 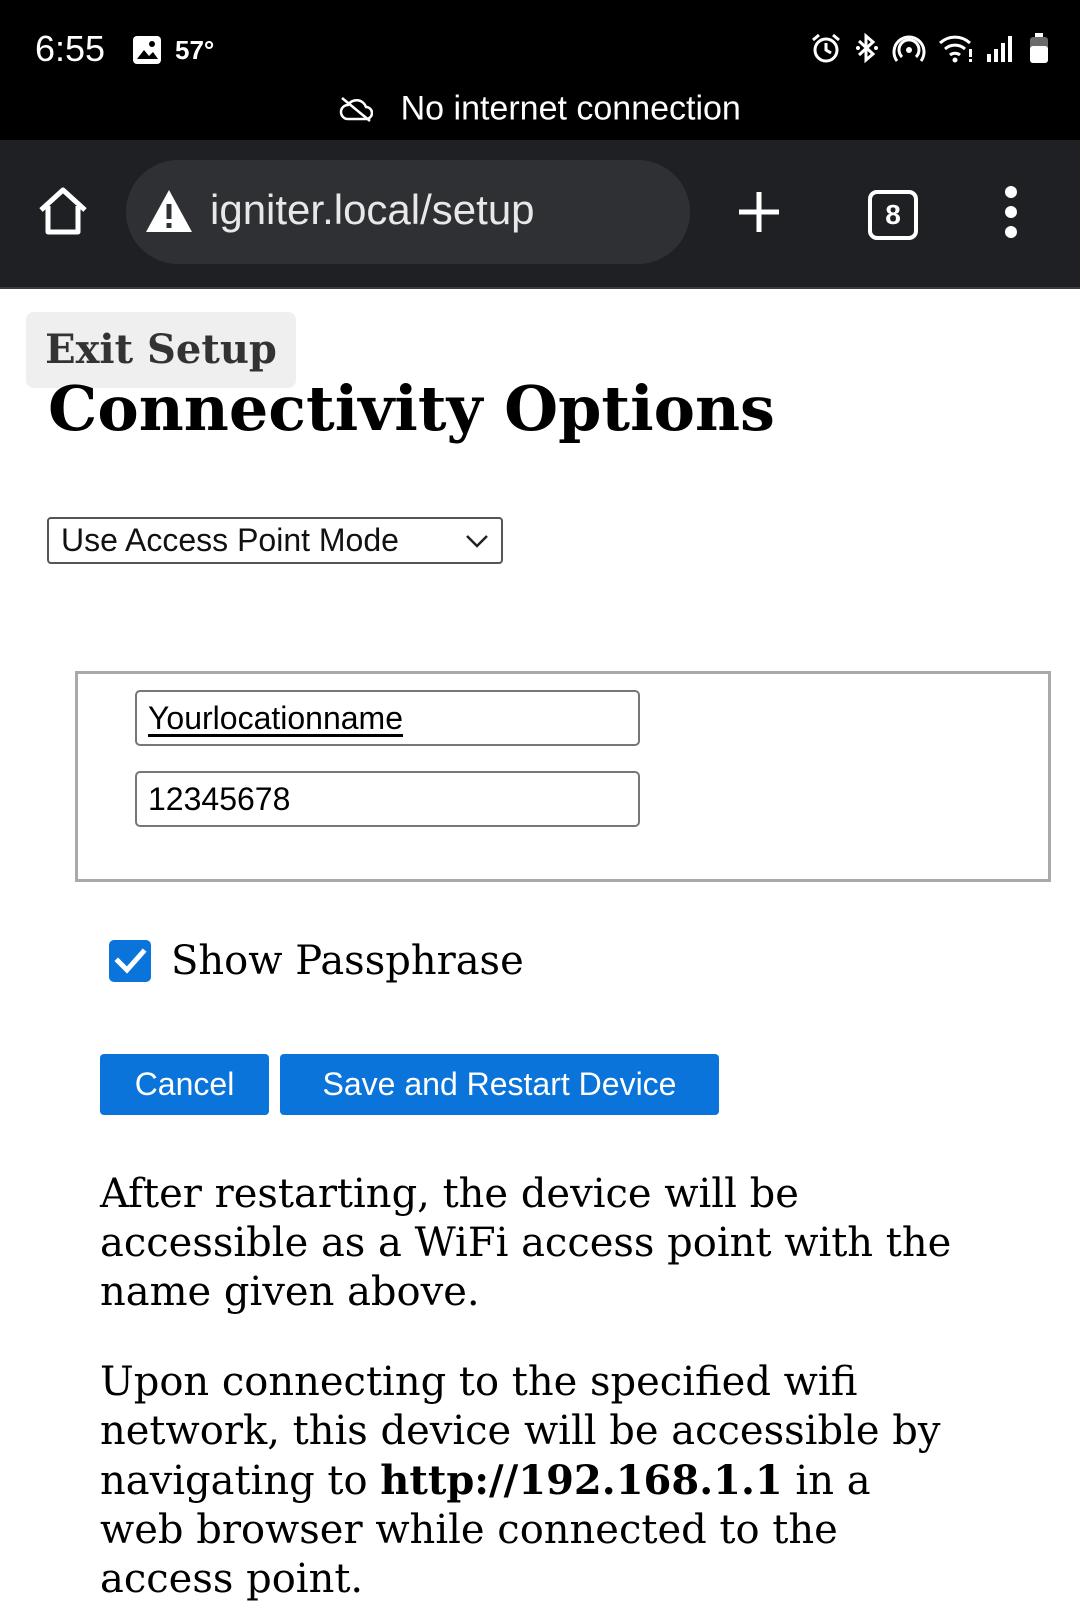 I want to click on home-icon, so click(x=63, y=211).